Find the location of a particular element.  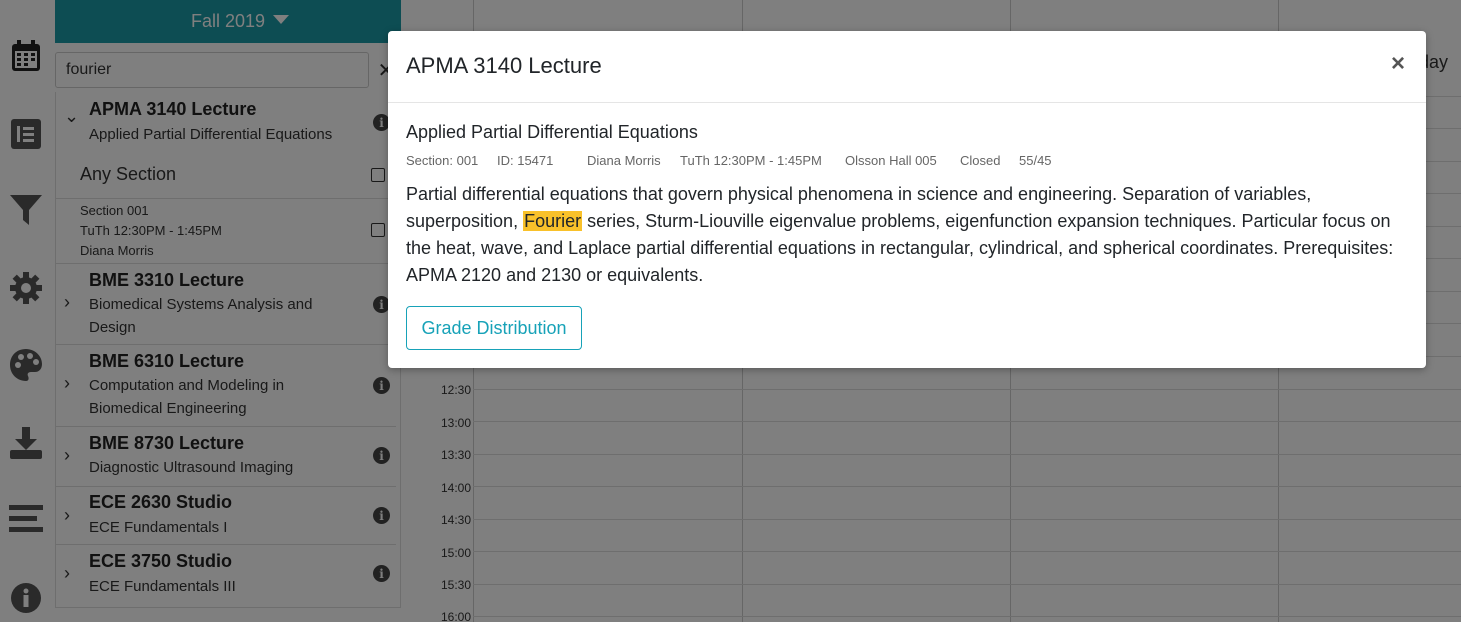

meta-instructor: Diana Morris is located at coordinates (624, 160).